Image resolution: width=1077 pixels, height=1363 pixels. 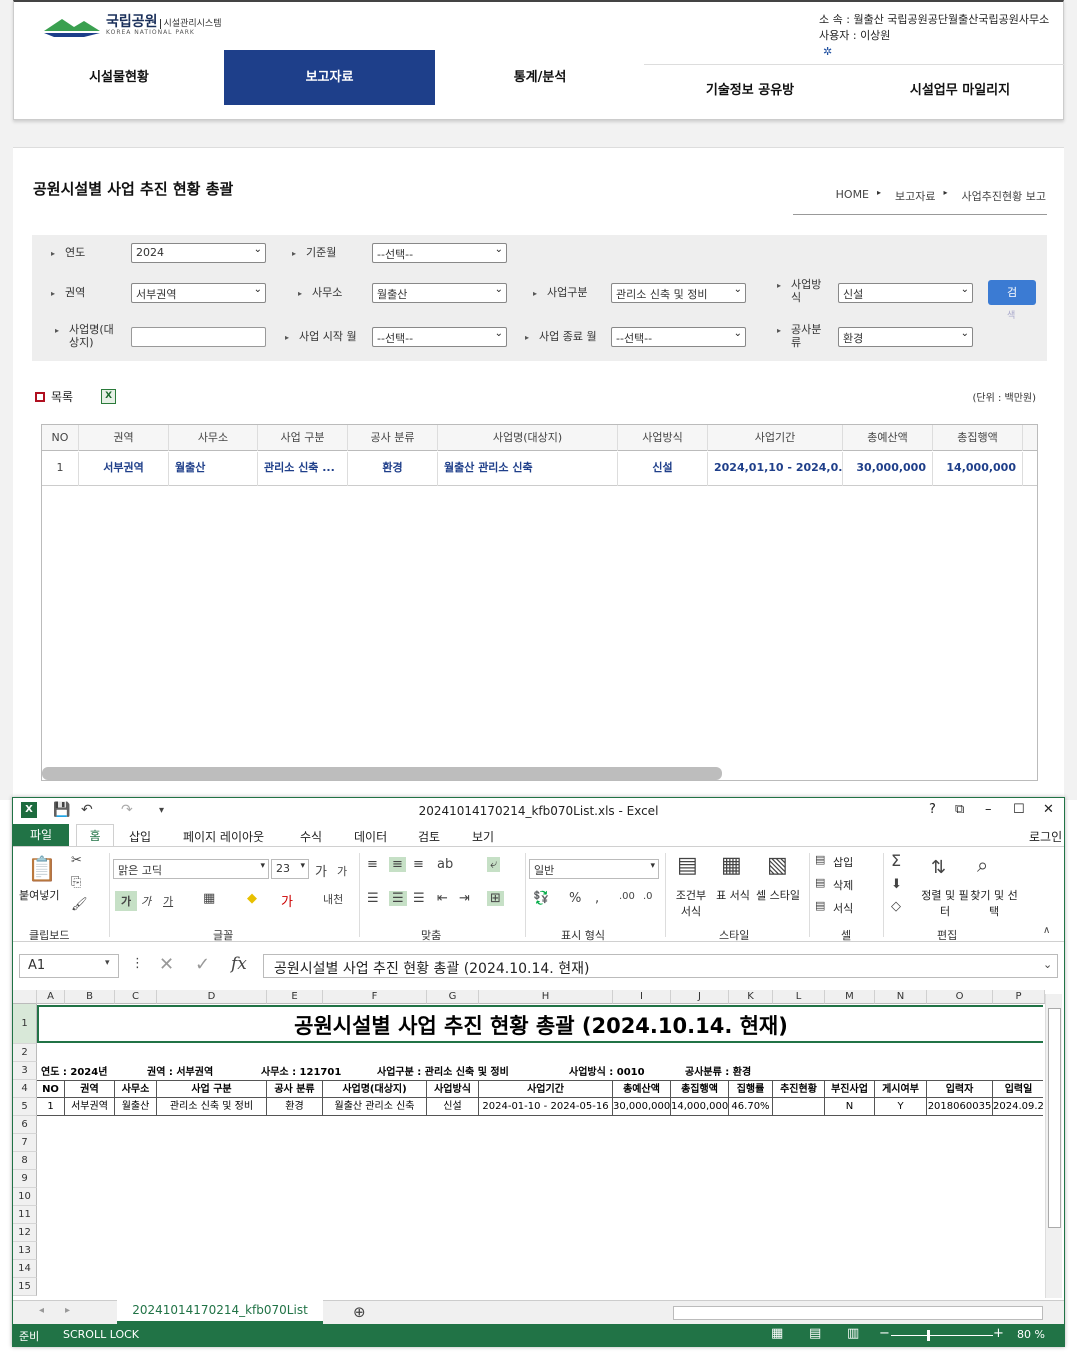 What do you see at coordinates (25, 1269) in the screenshot?
I see `row-header: 14` at bounding box center [25, 1269].